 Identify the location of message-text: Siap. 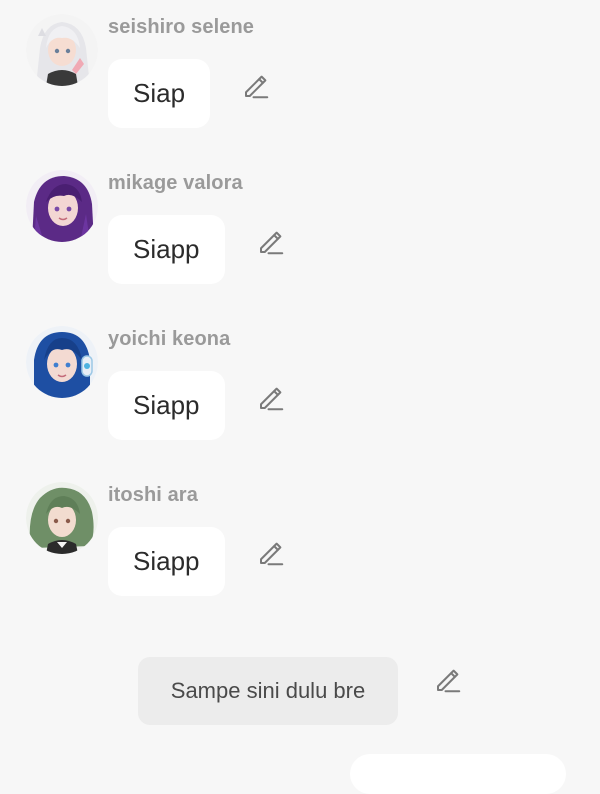
(159, 93).